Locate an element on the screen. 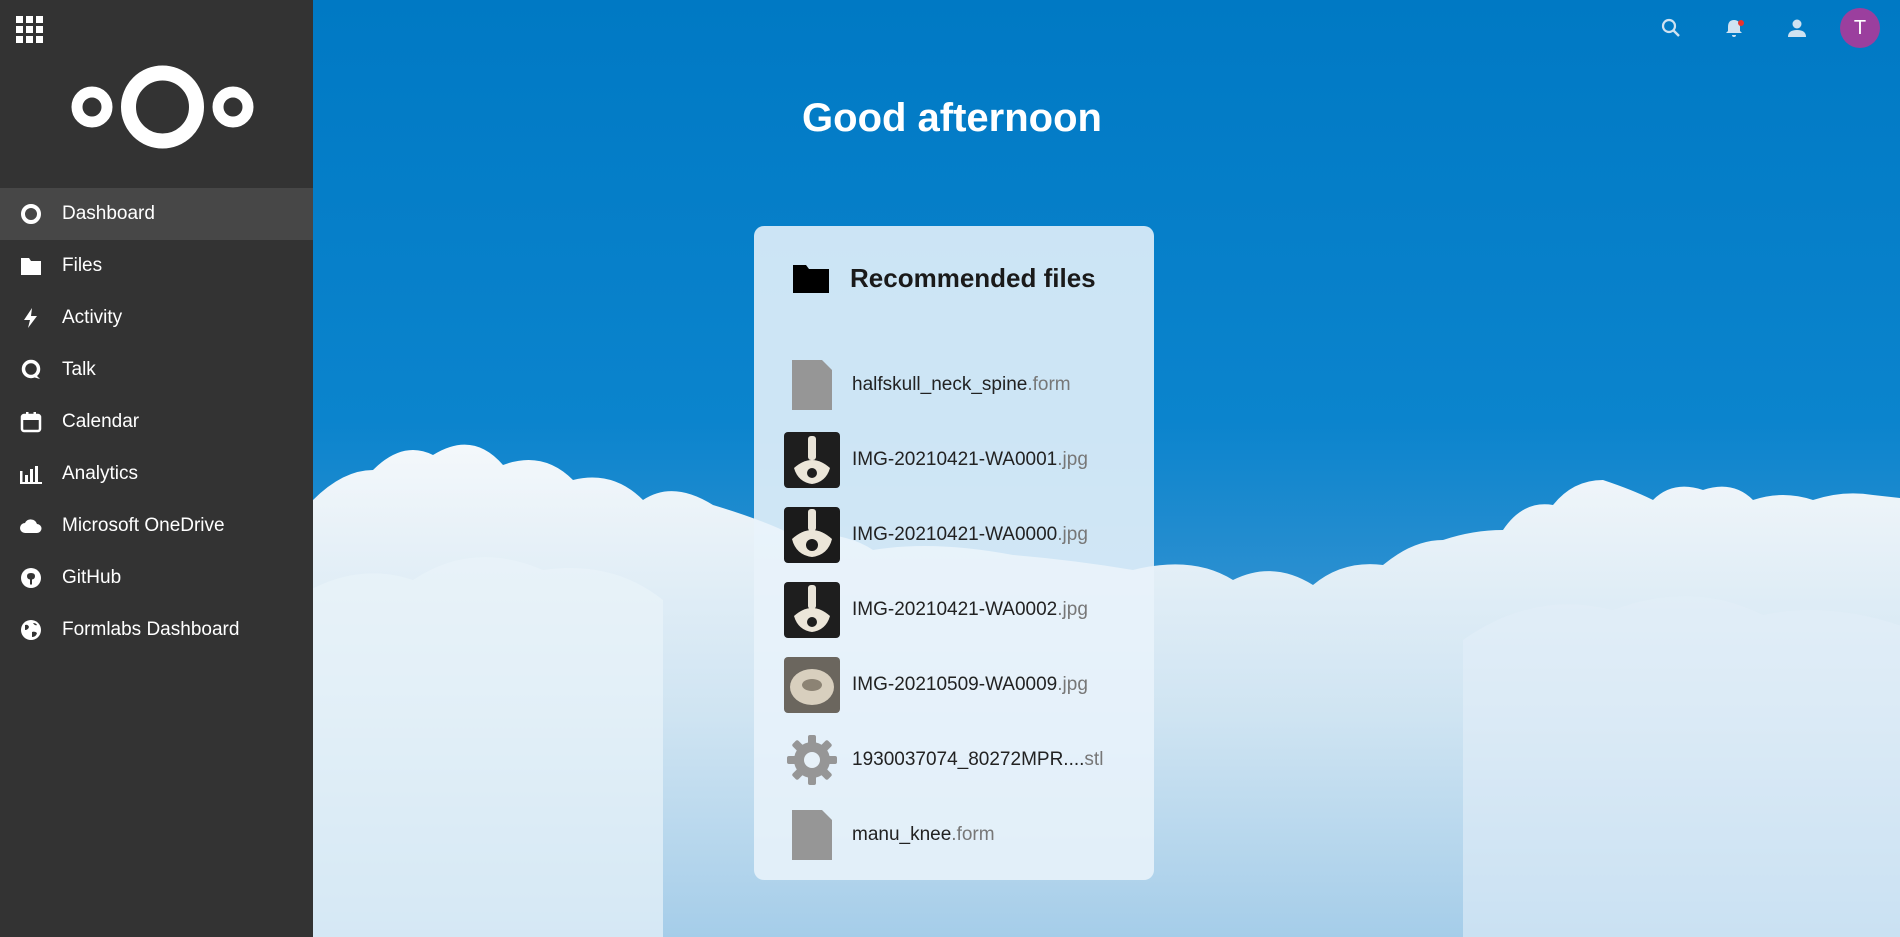  nav-item-talk: Talk is located at coordinates (156, 370).